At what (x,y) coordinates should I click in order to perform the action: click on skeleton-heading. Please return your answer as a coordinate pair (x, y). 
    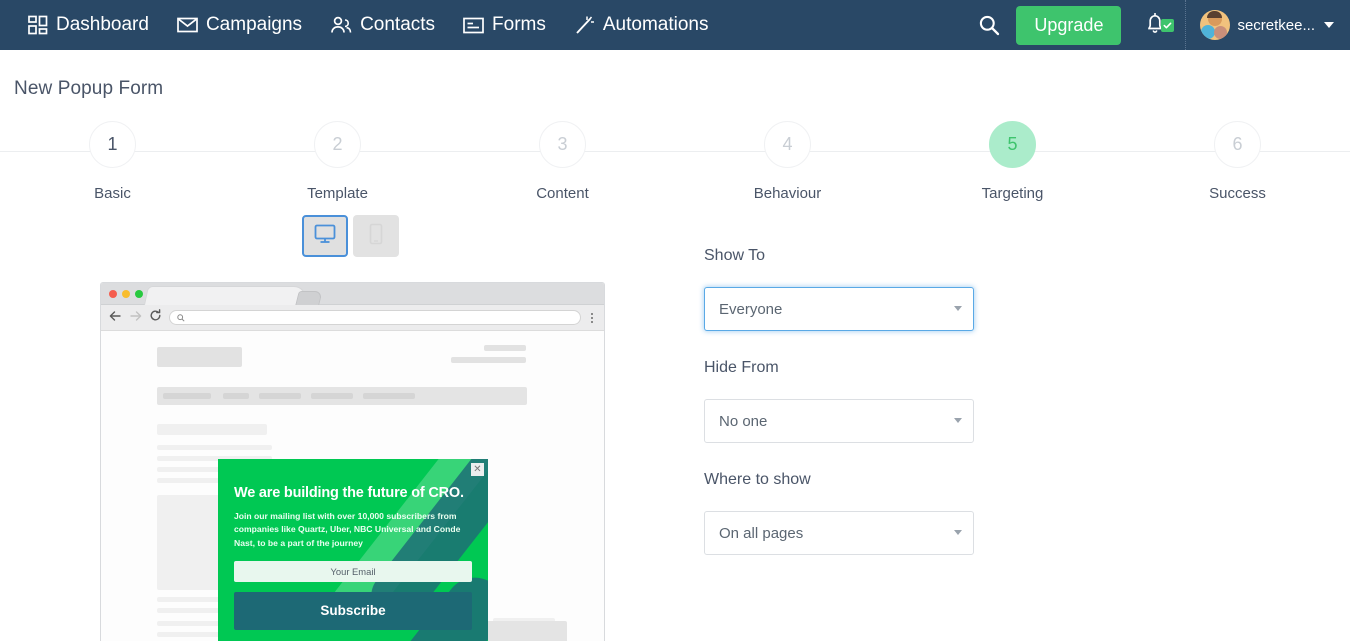
    Looking at the image, I should click on (212, 429).